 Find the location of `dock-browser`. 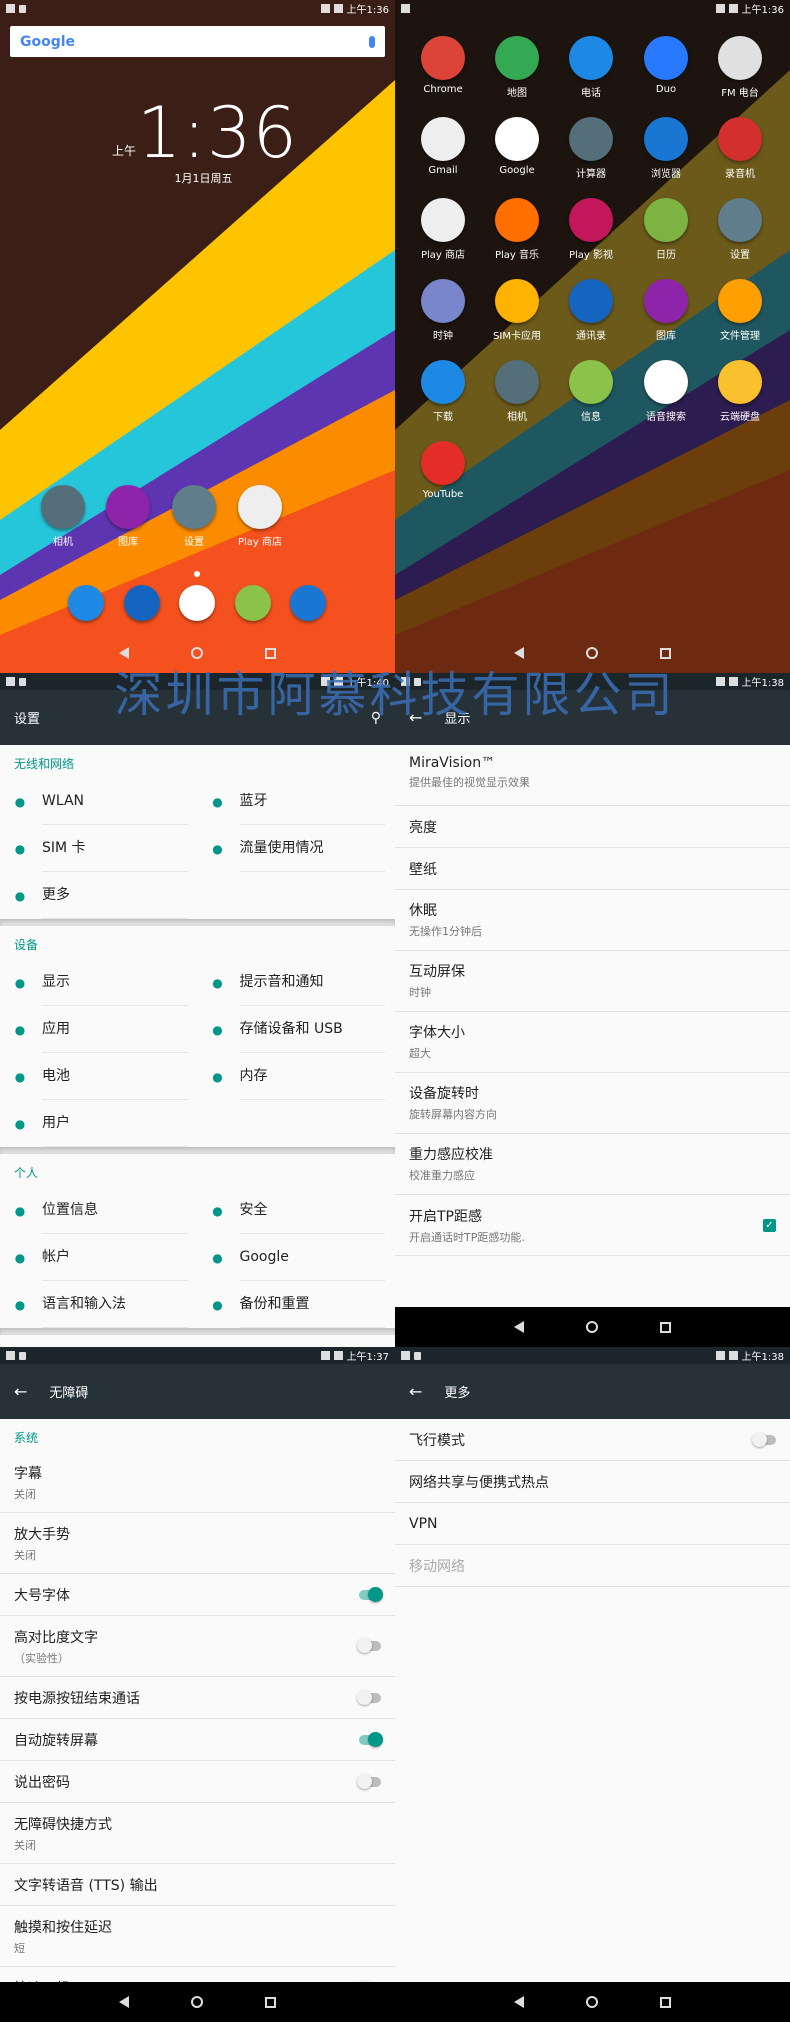

dock-browser is located at coordinates (308, 605).